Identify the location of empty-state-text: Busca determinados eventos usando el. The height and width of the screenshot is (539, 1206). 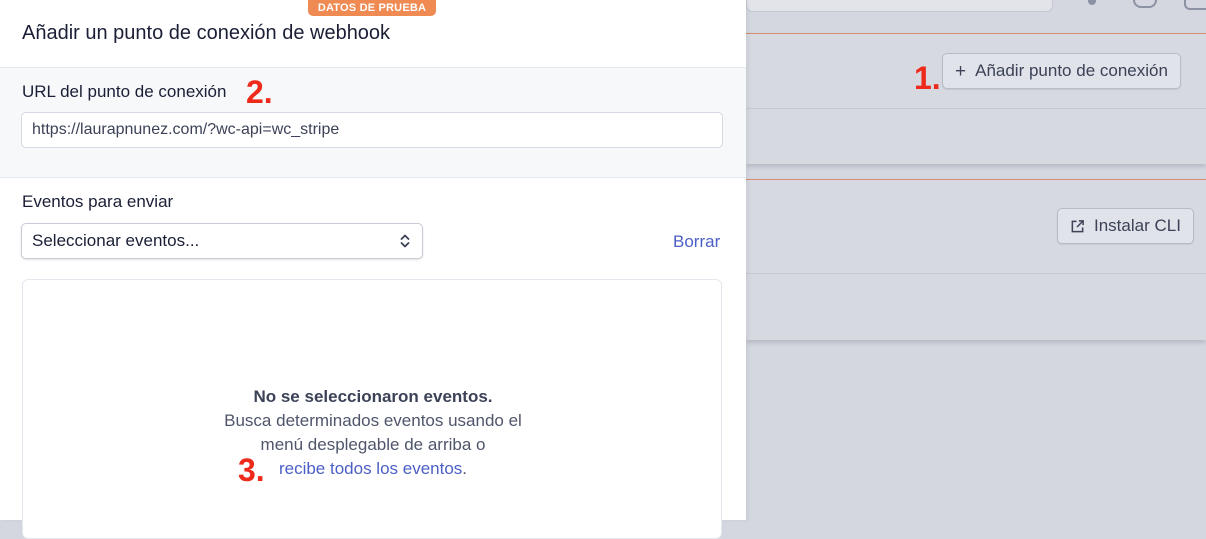
(373, 420).